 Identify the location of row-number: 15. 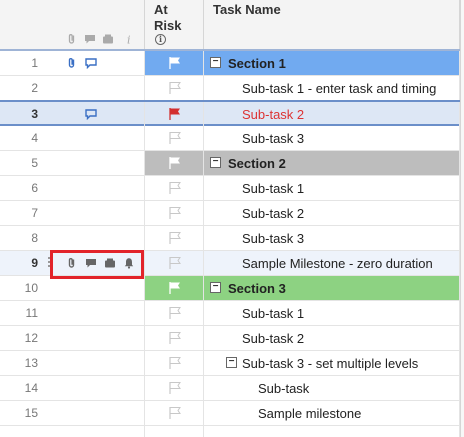
(31, 413).